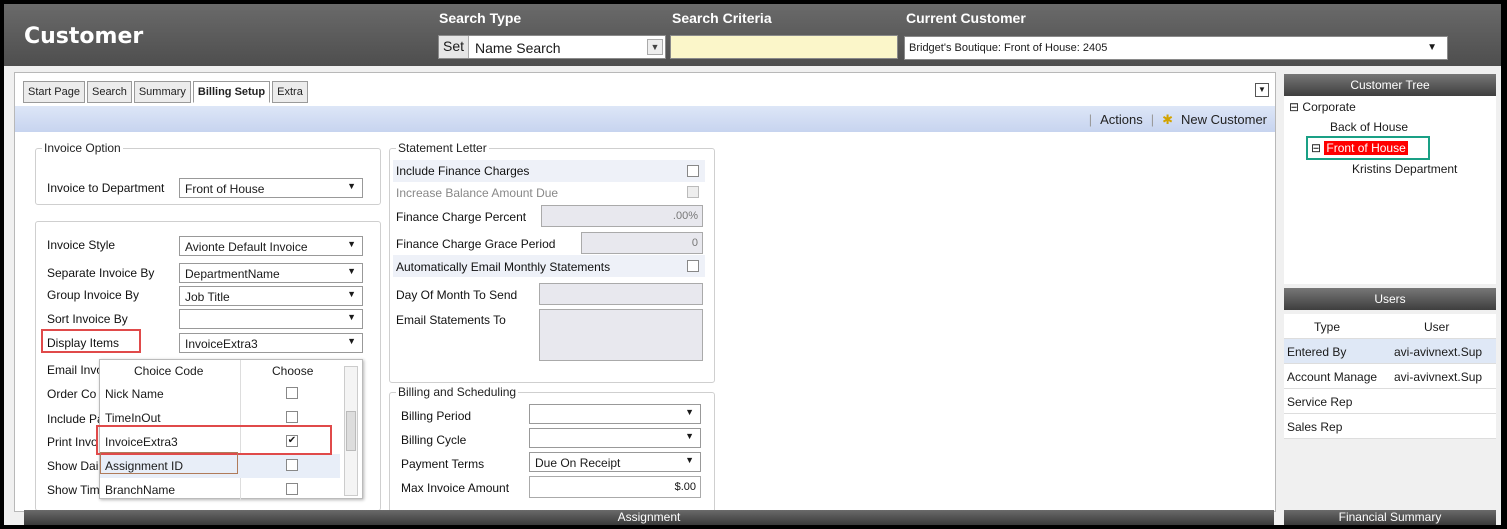  Describe the element at coordinates (442, 148) in the screenshot. I see `statement-letter-legend: Statement Letter` at that location.